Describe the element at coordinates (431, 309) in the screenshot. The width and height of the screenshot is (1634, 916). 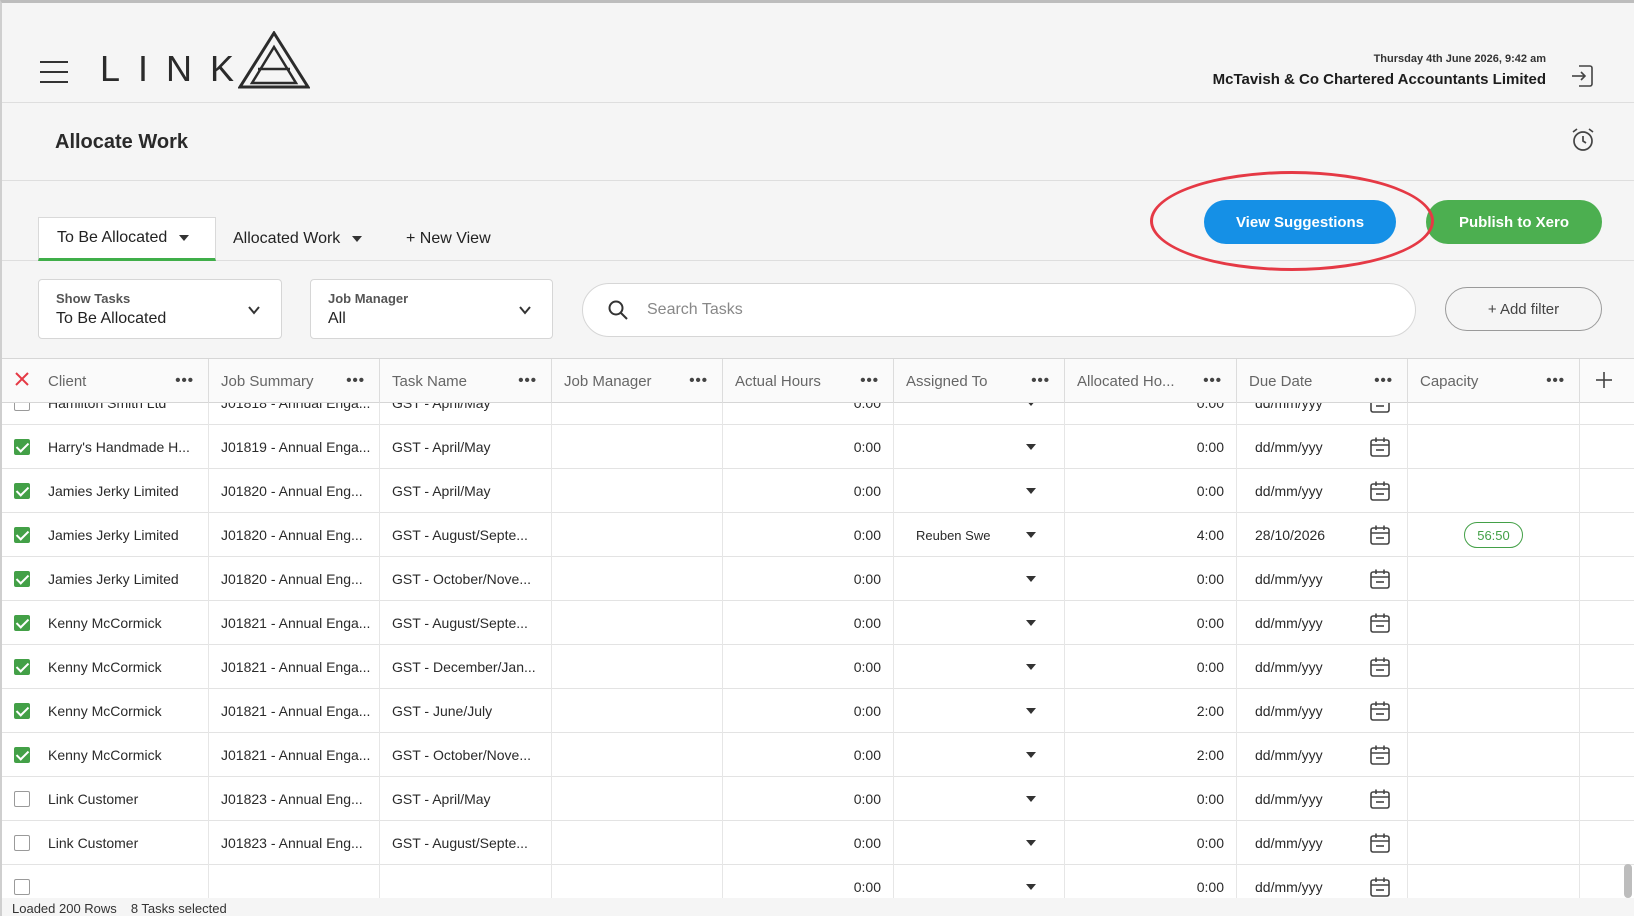
I see `job-manager-select: Job Manager All` at that location.